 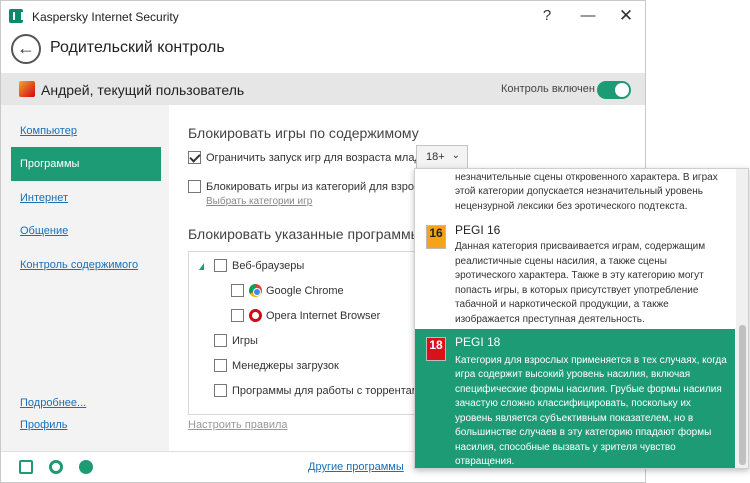 I want to click on profile-link: Профиль, so click(x=44, y=425).